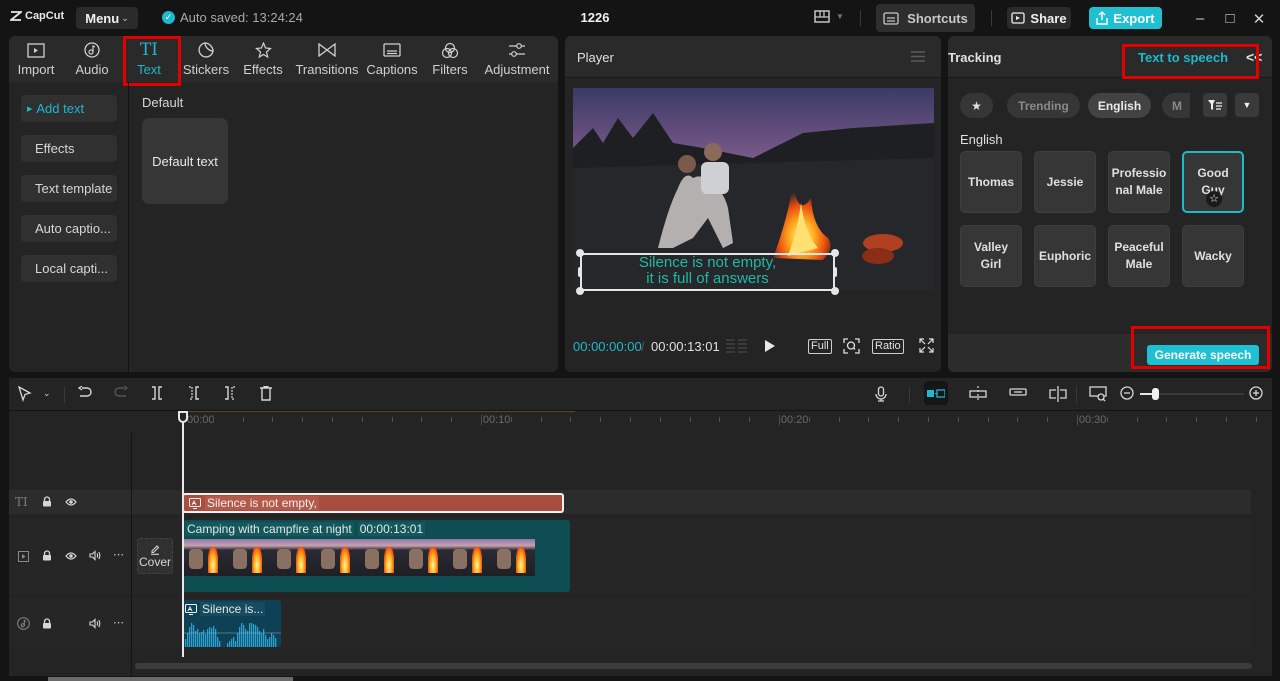  I want to click on dropdown-button: ▼, so click(1247, 105).